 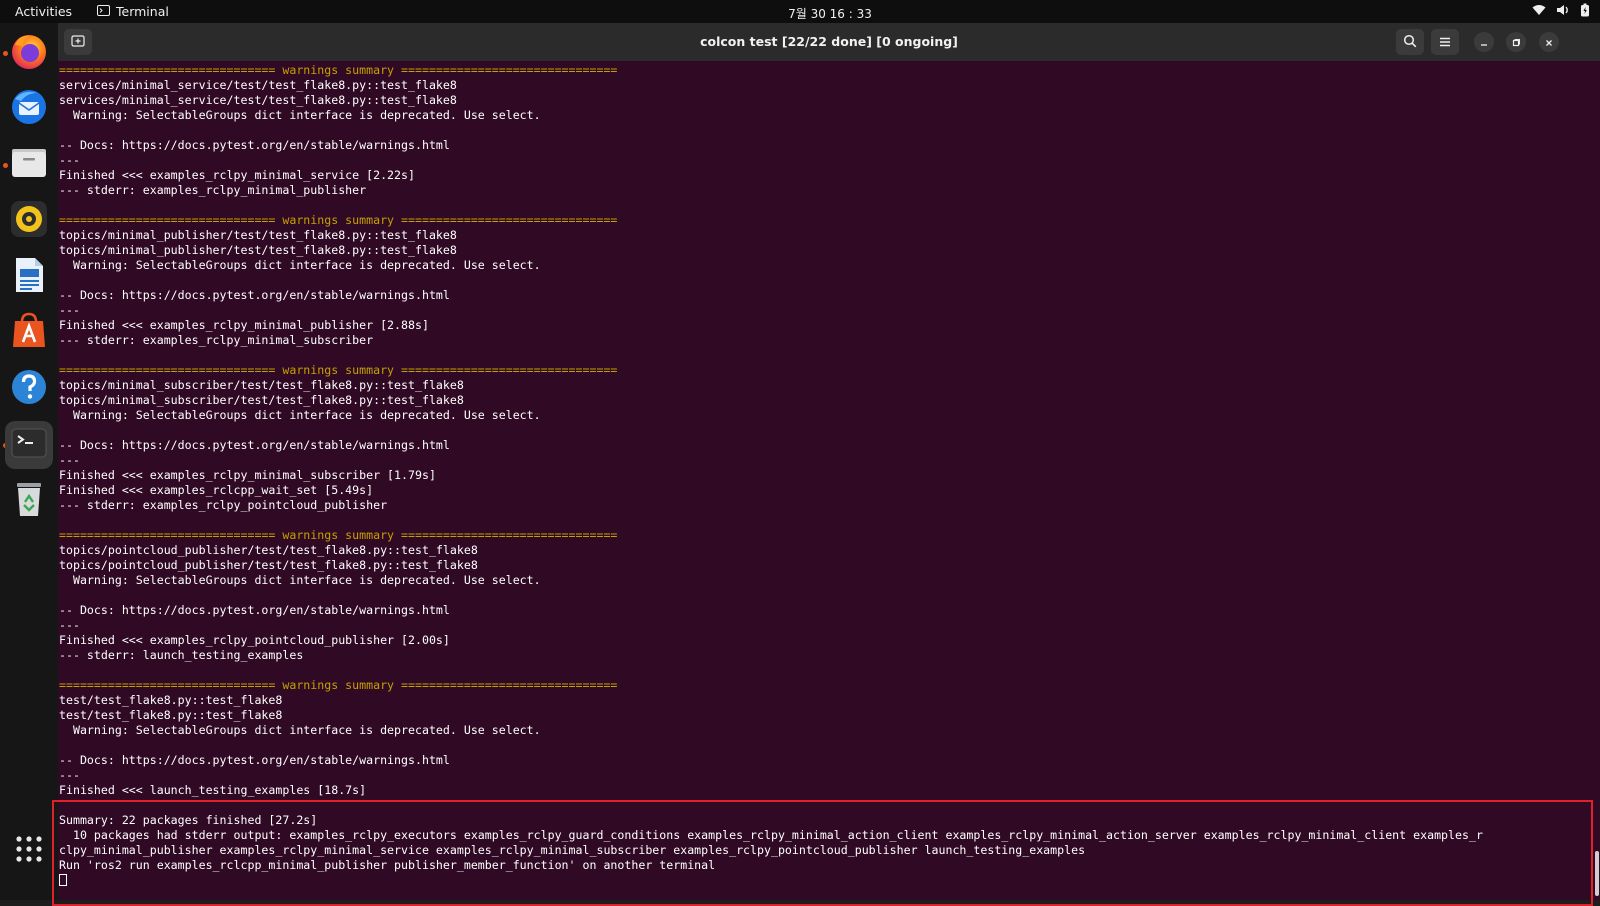 I want to click on minimize-button, so click(x=1484, y=42).